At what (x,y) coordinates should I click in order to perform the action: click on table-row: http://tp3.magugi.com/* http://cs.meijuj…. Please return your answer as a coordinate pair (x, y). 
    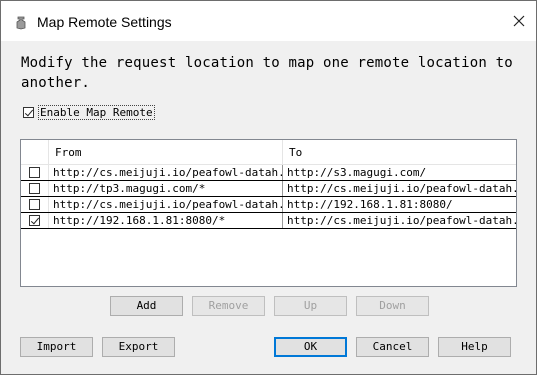
    Looking at the image, I should click on (268, 189).